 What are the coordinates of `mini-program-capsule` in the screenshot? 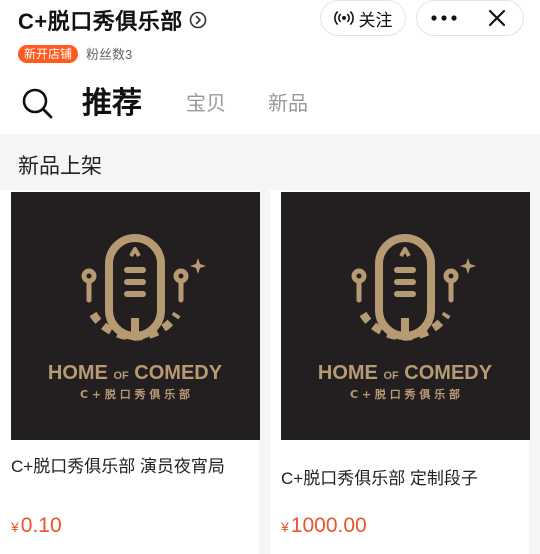 It's located at (470, 18).